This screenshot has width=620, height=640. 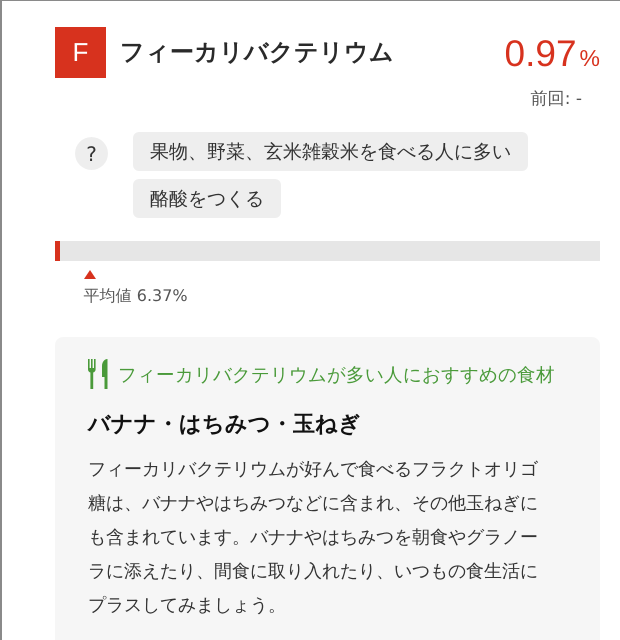 I want to click on help-button: ?, so click(x=91, y=153).